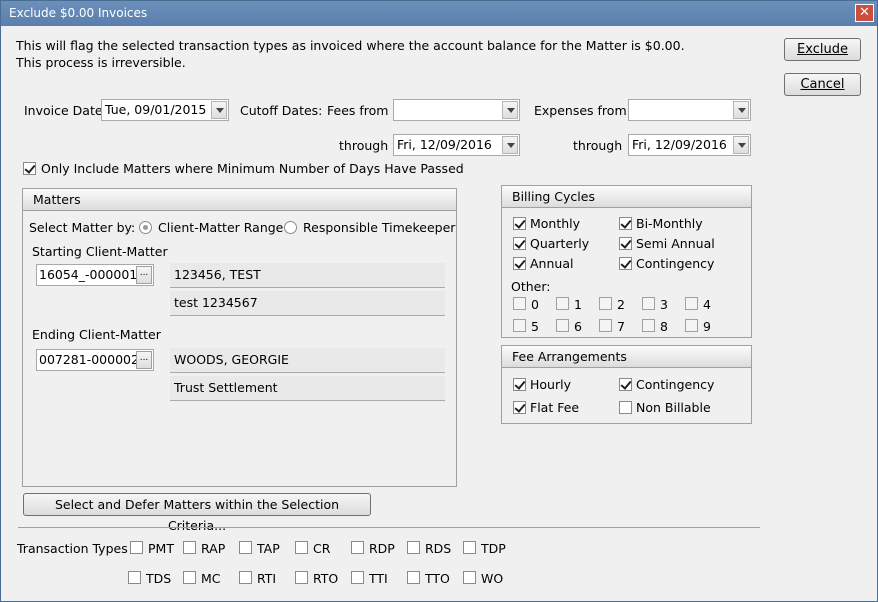 The width and height of the screenshot is (878, 602). Describe the element at coordinates (675, 384) in the screenshot. I see `fee-contingency-label: Contingency` at that location.